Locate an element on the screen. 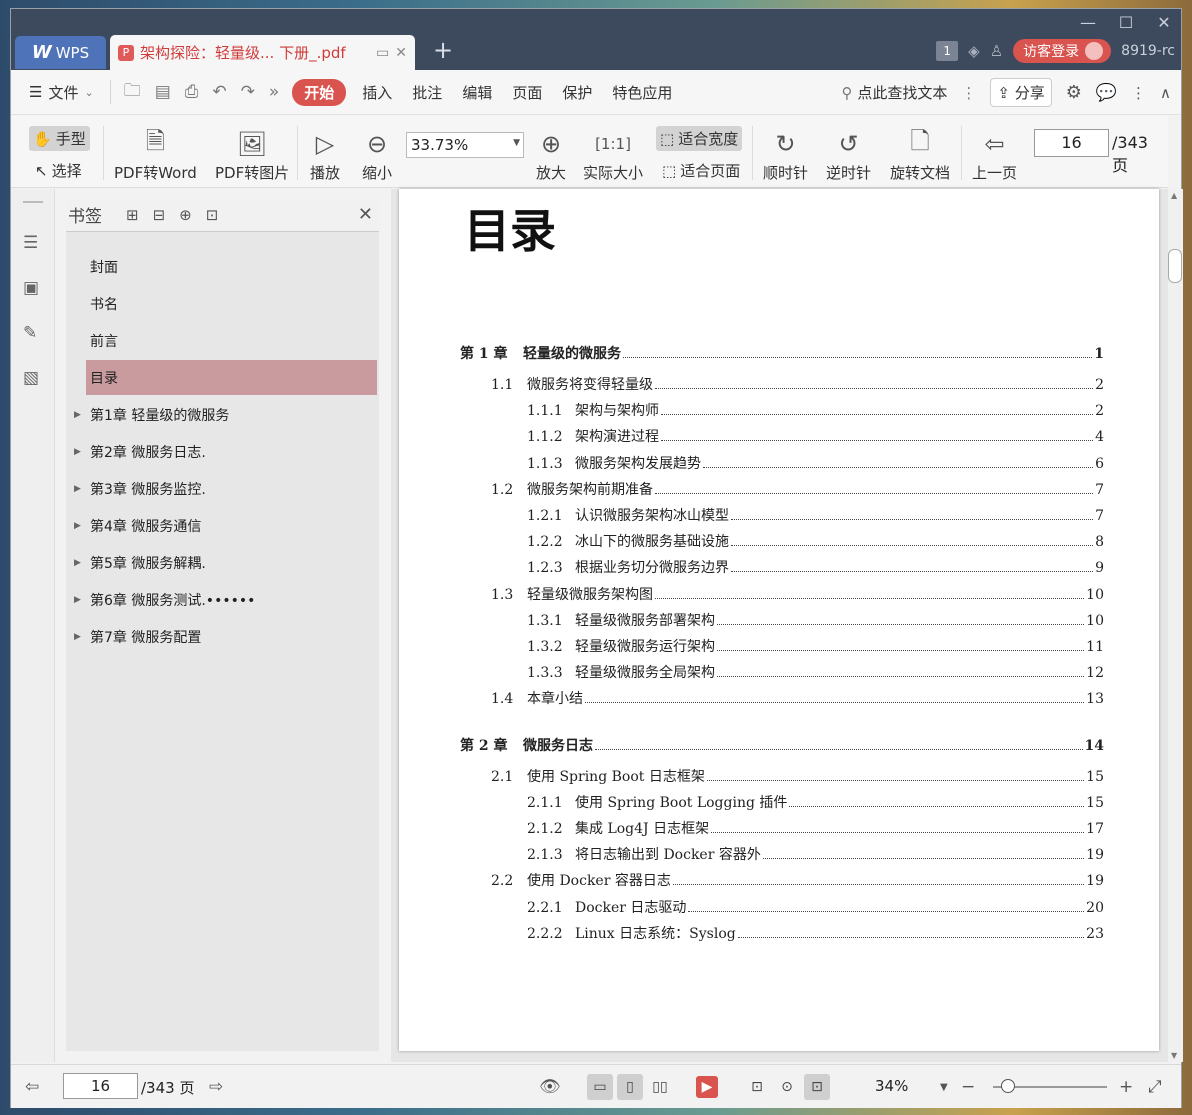 This screenshot has height=1115, width=1192. toc-entry: 2.1 使用 Spring Boot 日志框架 15 is located at coordinates (779, 776).